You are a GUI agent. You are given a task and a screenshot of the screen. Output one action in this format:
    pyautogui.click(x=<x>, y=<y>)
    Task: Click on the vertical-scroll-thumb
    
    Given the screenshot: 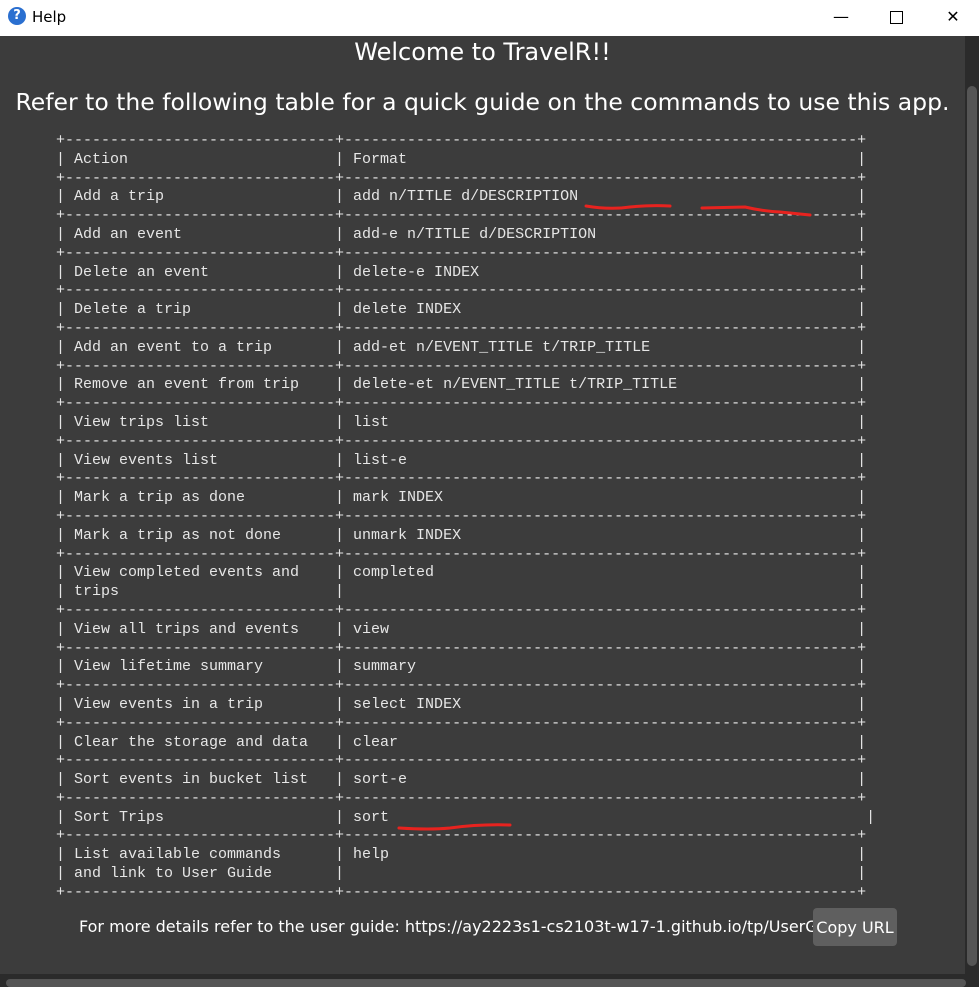 What is the action you would take?
    pyautogui.click(x=972, y=526)
    